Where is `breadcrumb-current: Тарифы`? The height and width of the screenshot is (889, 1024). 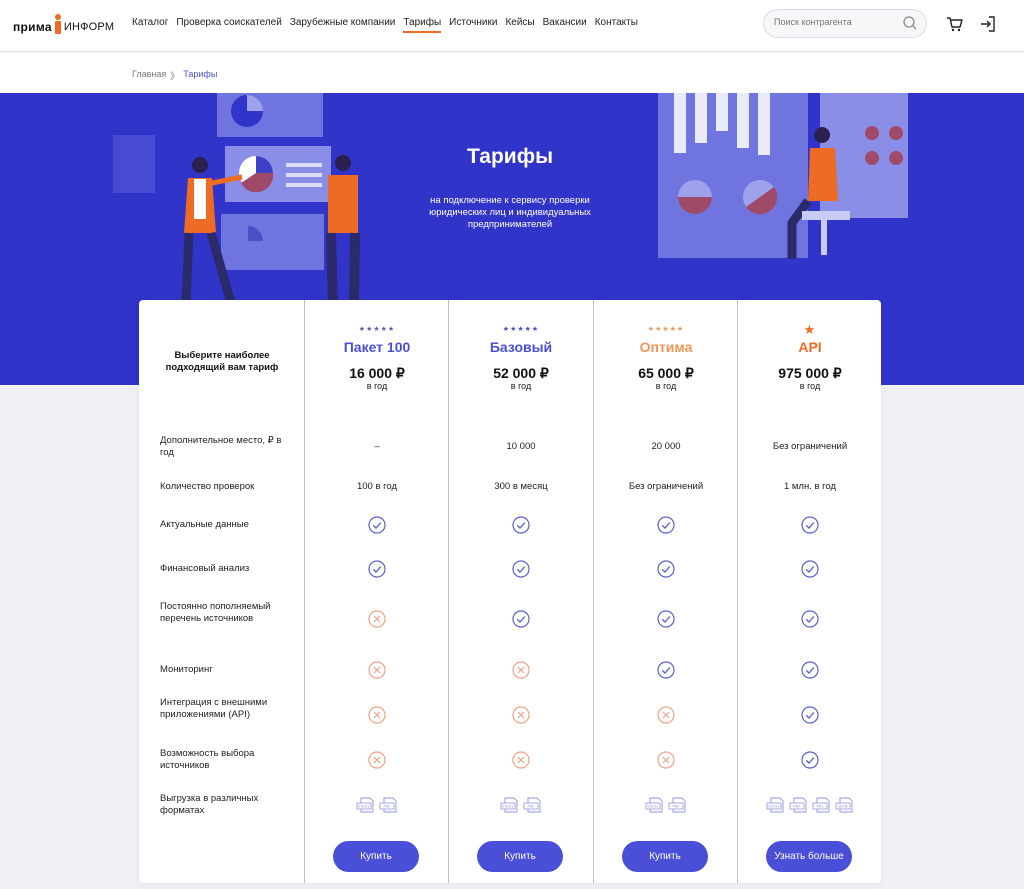 breadcrumb-current: Тарифы is located at coordinates (200, 74).